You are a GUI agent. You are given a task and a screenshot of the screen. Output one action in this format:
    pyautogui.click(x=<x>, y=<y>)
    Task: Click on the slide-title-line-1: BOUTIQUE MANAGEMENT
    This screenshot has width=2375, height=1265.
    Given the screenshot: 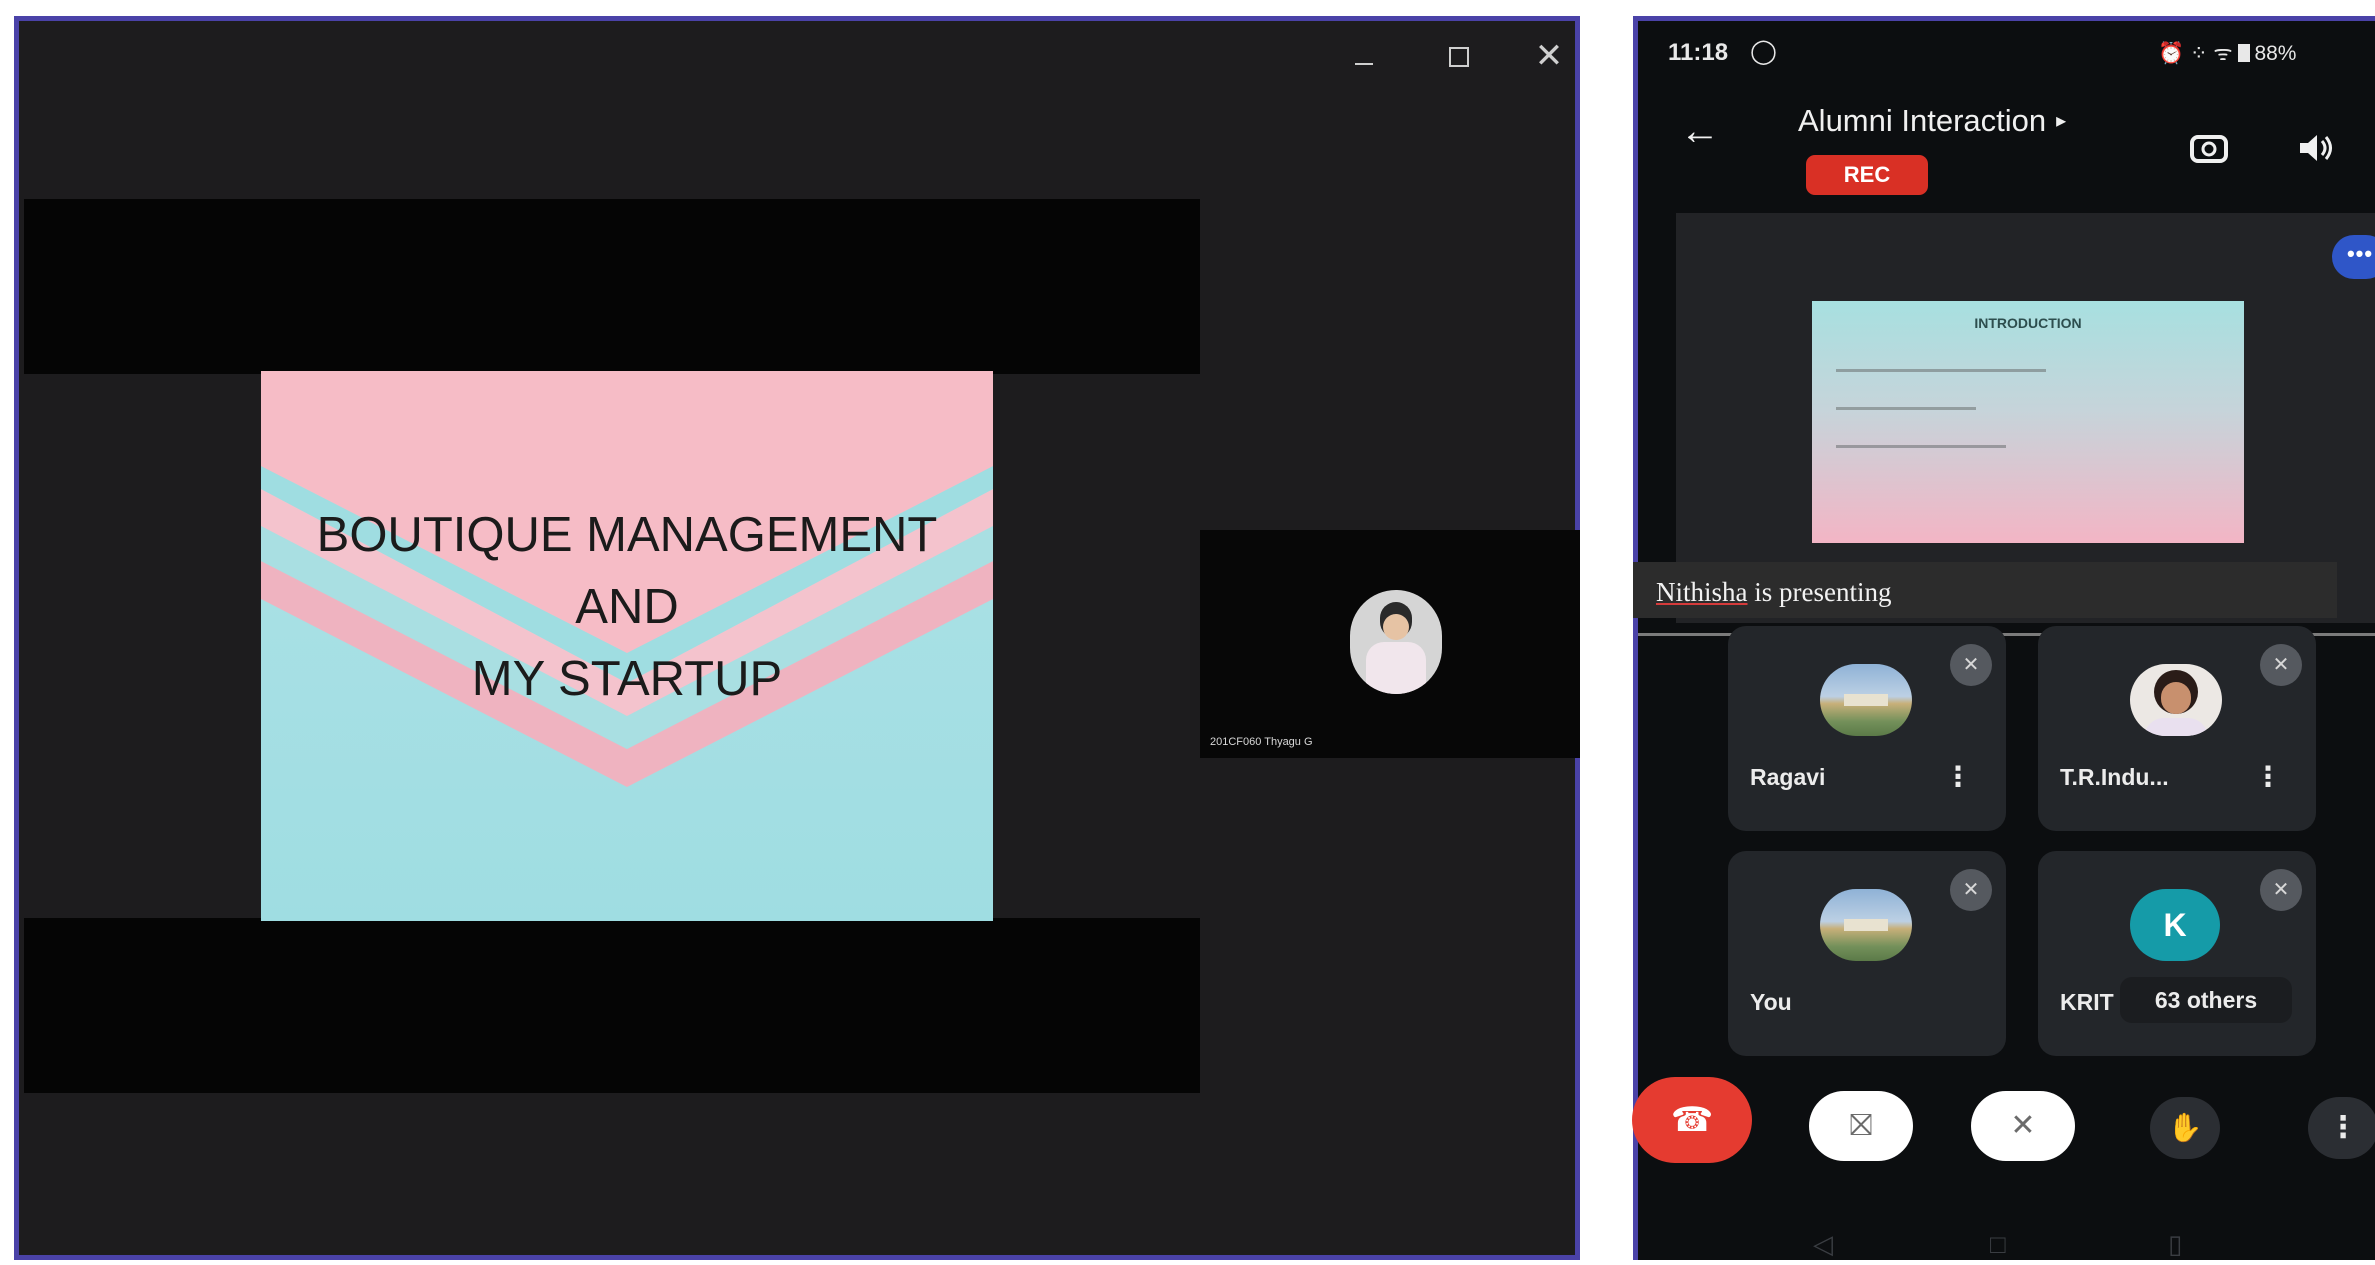 What is the action you would take?
    pyautogui.click(x=627, y=535)
    